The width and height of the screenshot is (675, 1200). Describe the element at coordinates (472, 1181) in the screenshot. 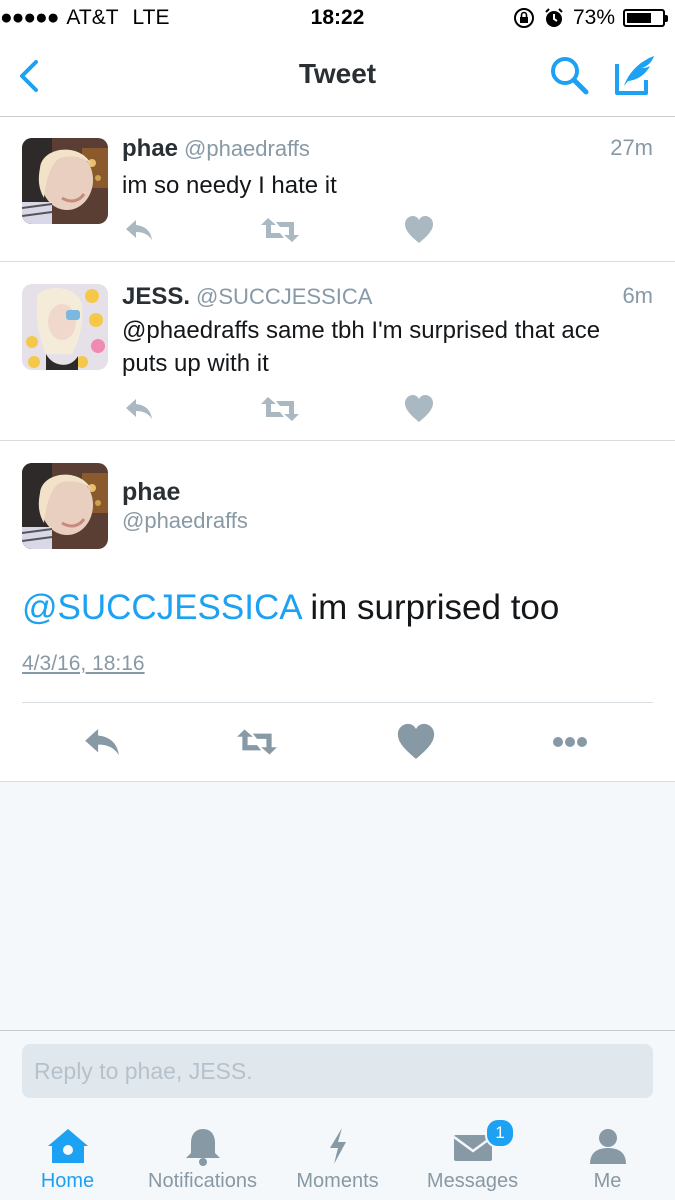

I see `tab-label: Messages` at that location.